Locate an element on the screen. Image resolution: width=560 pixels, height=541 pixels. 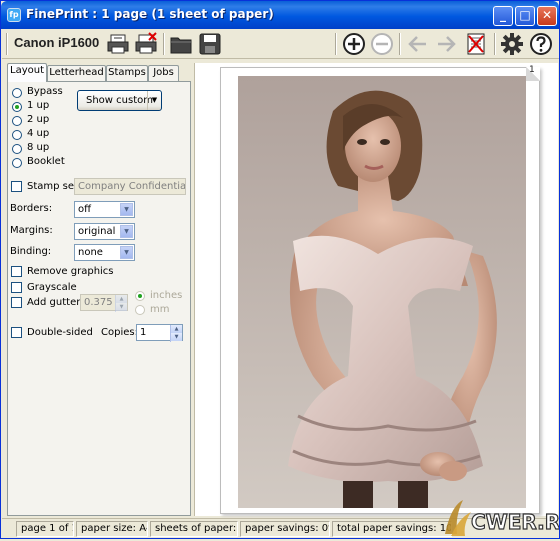
cwer-watermark-logo: CWER.RU is located at coordinates (500, 517).